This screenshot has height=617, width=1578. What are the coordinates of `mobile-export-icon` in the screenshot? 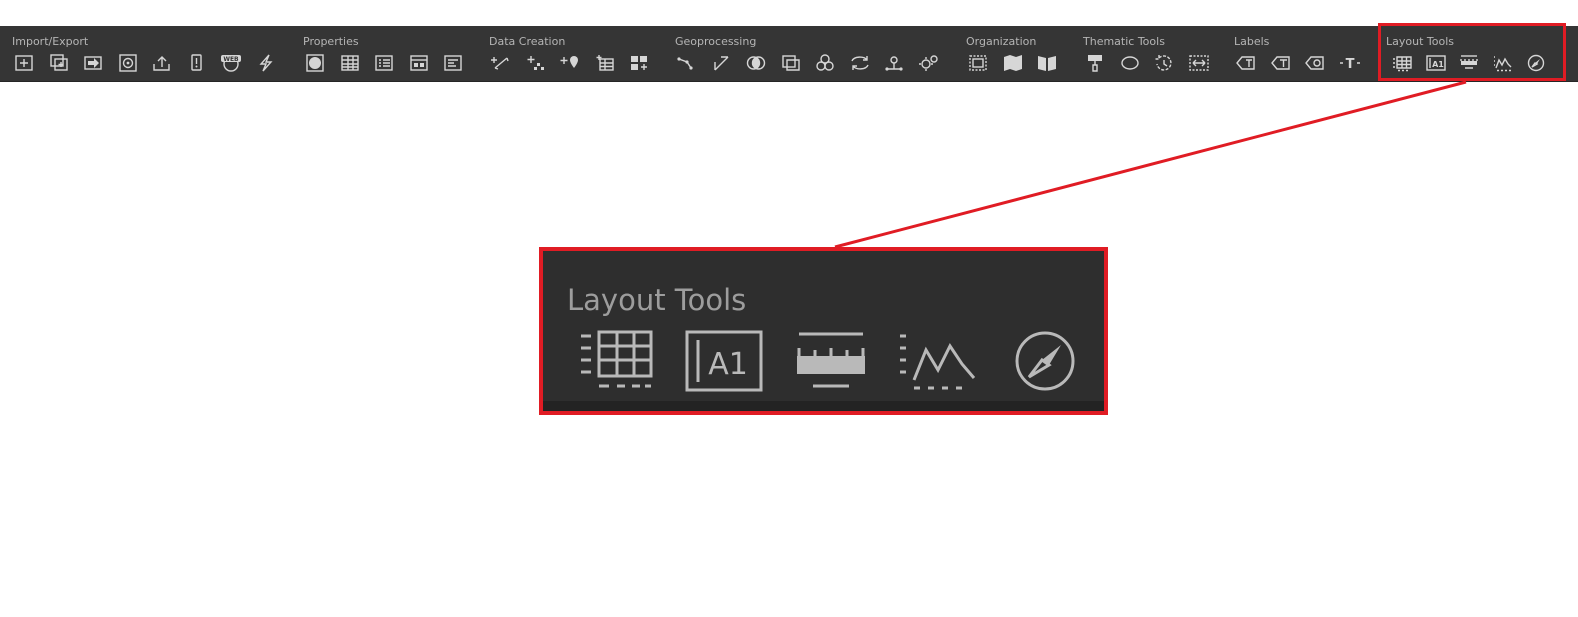 It's located at (197, 63).